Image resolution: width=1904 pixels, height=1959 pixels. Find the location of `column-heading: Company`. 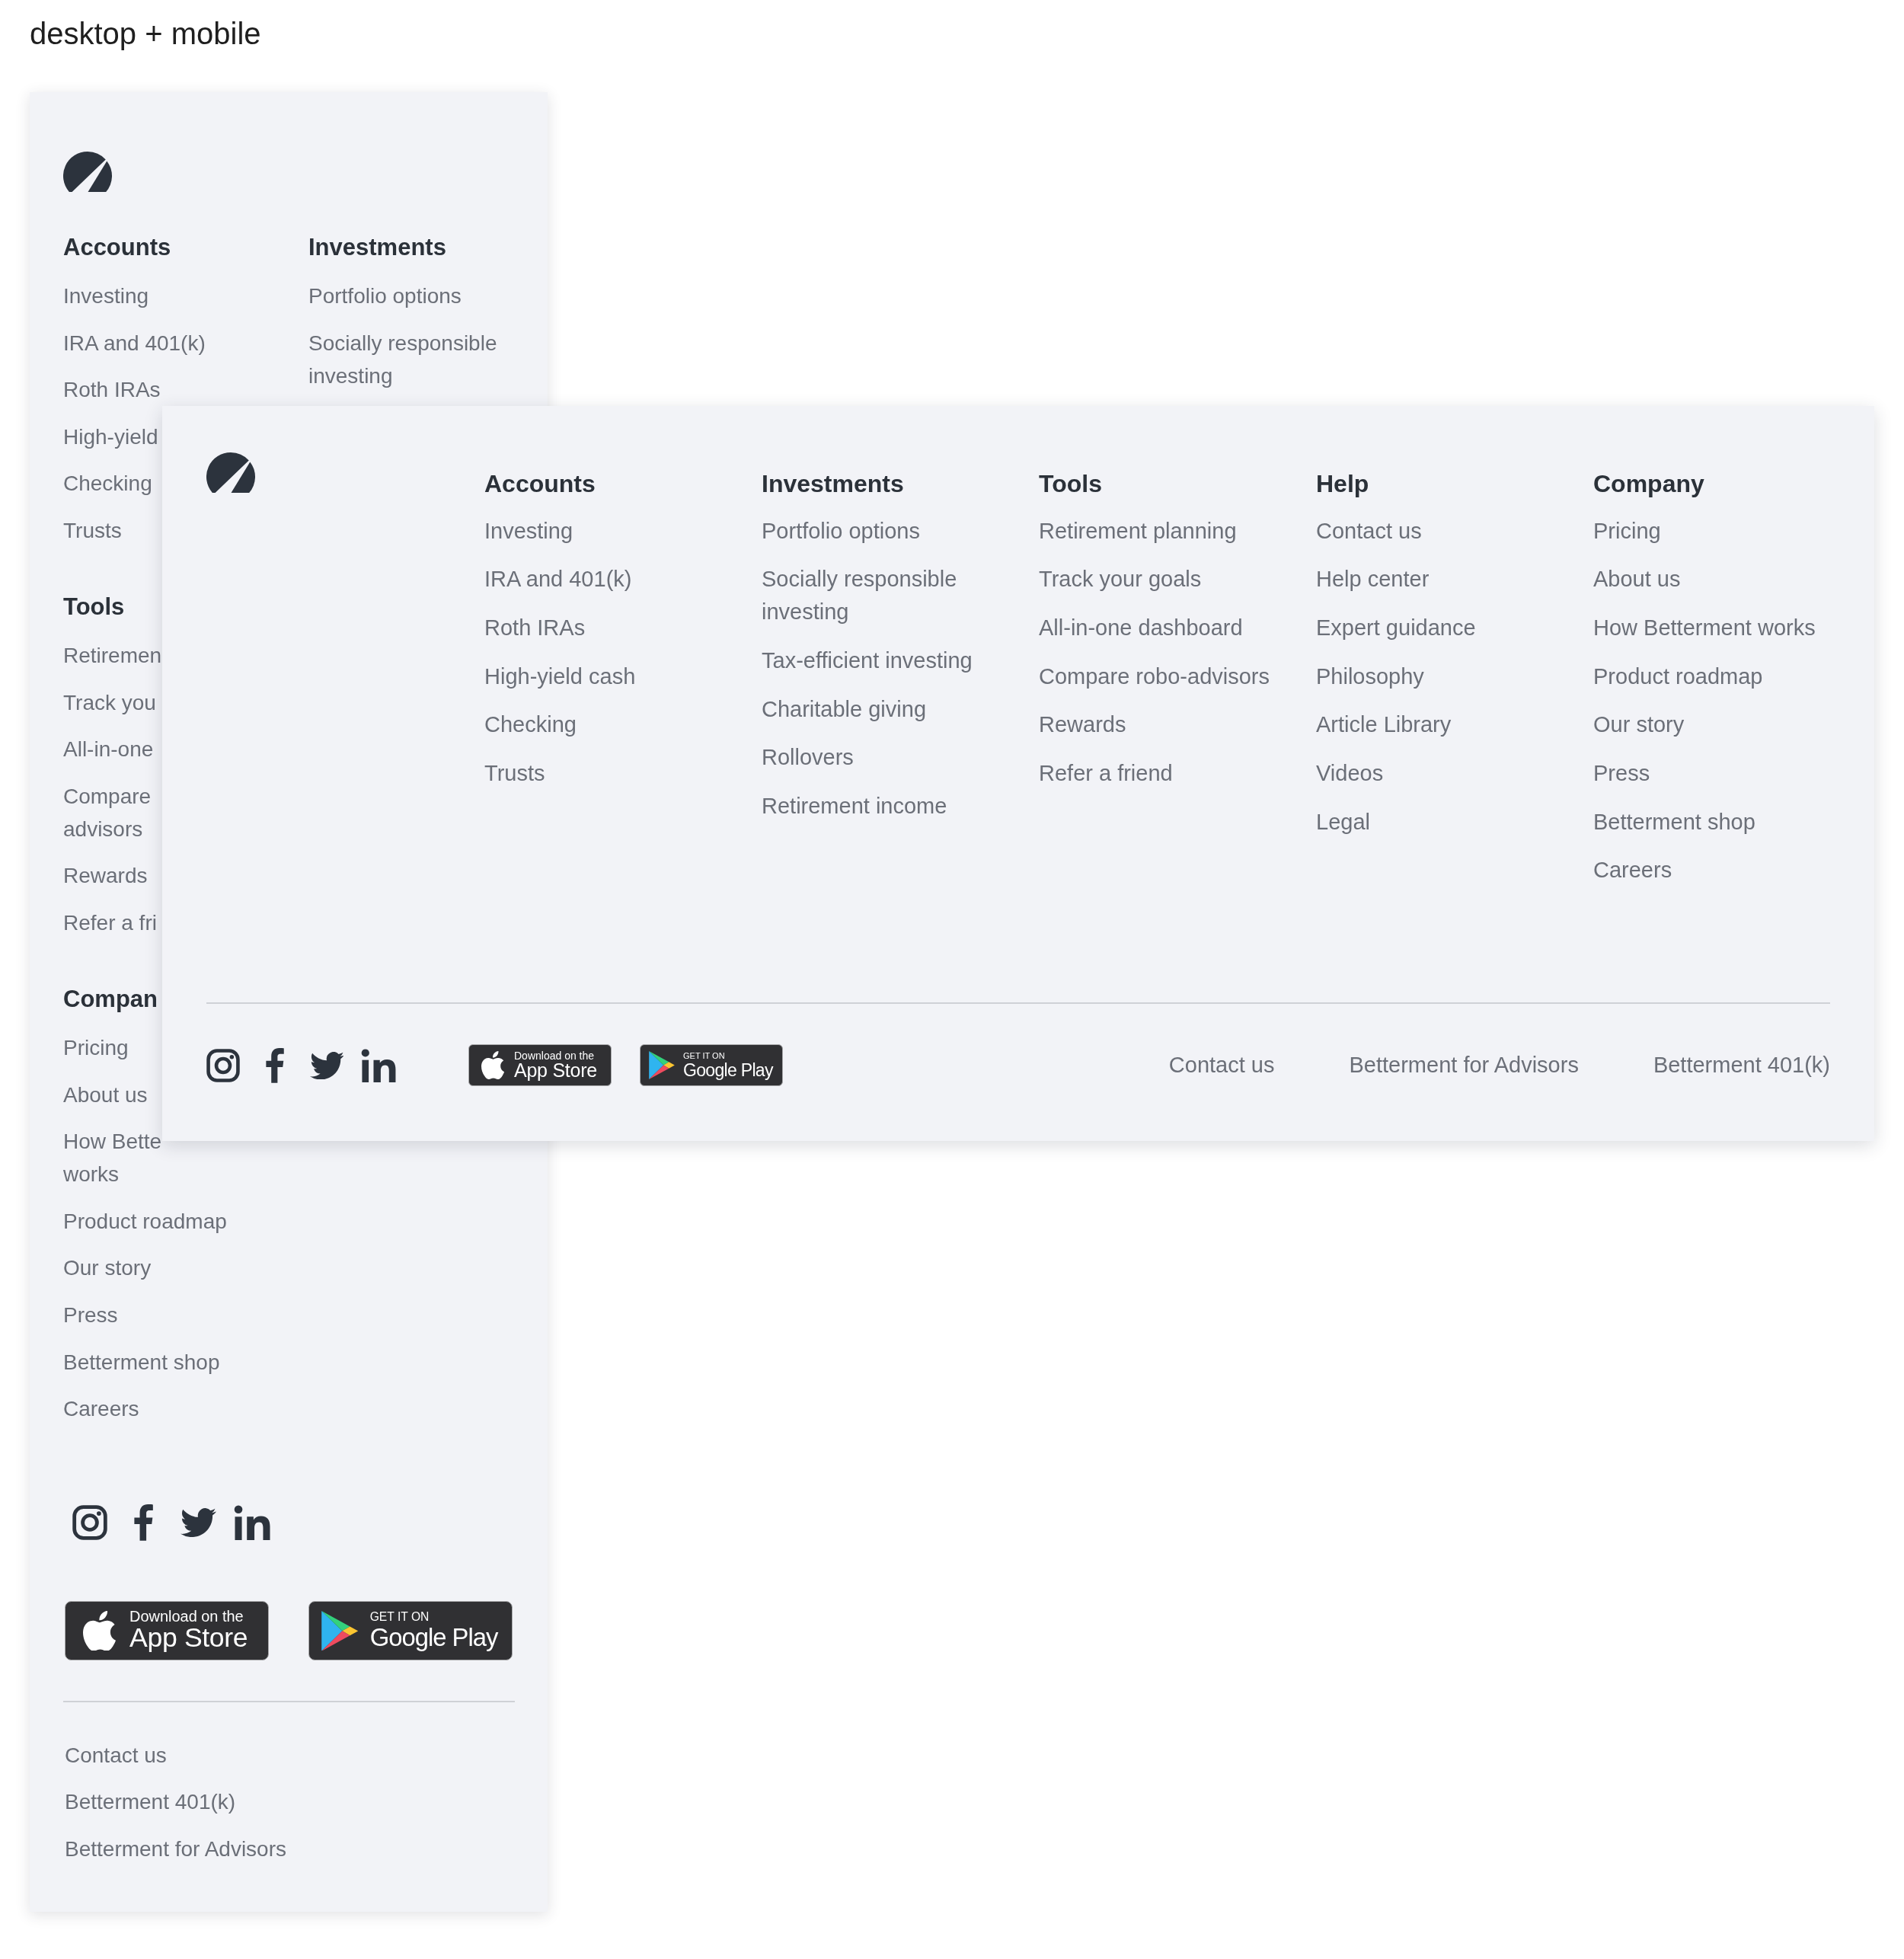

column-heading: Company is located at coordinates (1648, 483).